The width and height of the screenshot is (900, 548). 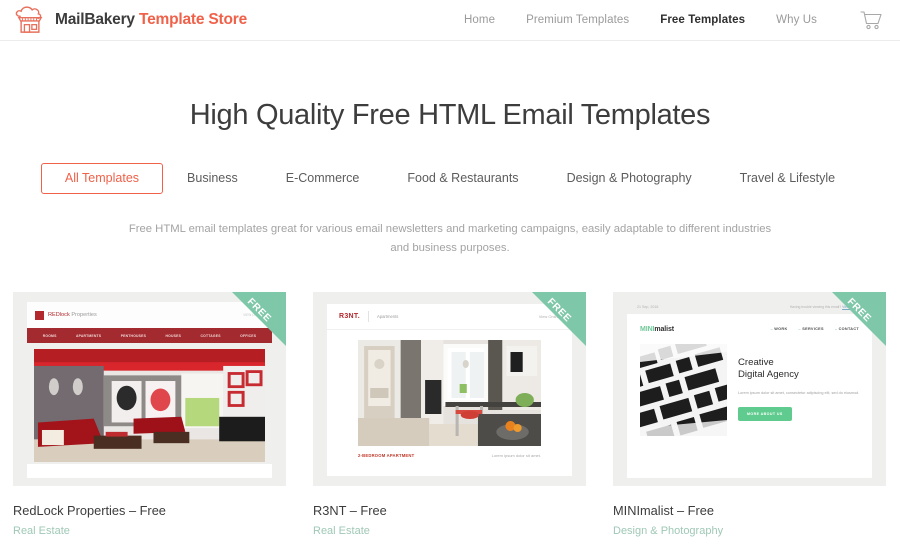 What do you see at coordinates (629, 178) in the screenshot?
I see `filter-tab-design-photography: Design & Photography` at bounding box center [629, 178].